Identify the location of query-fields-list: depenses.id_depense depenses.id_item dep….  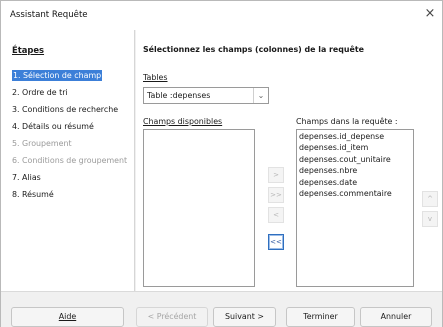
(355, 208).